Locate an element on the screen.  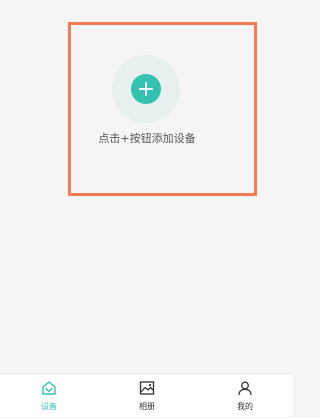
tab-label: 设备 is located at coordinates (49, 406).